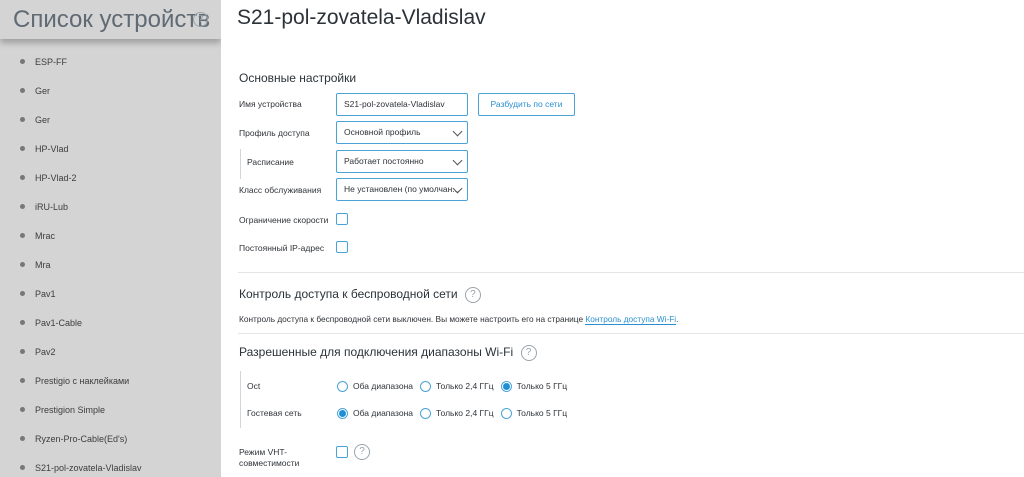 The image size is (1024, 477). Describe the element at coordinates (270, 104) in the screenshot. I see `device-name-label: Имя устройства` at that location.